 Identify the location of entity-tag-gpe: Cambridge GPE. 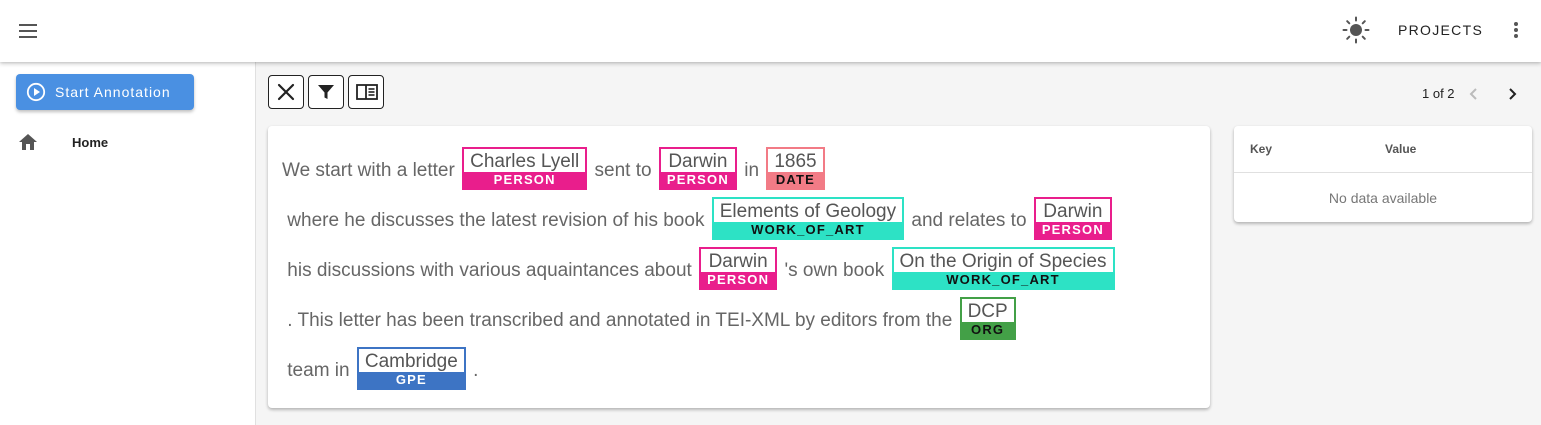
(411, 368).